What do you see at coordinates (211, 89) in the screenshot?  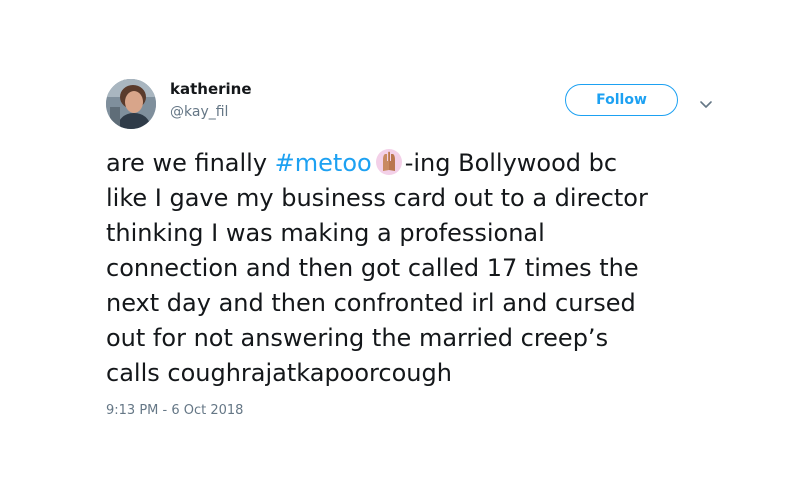 I see `display-name: katherine` at bounding box center [211, 89].